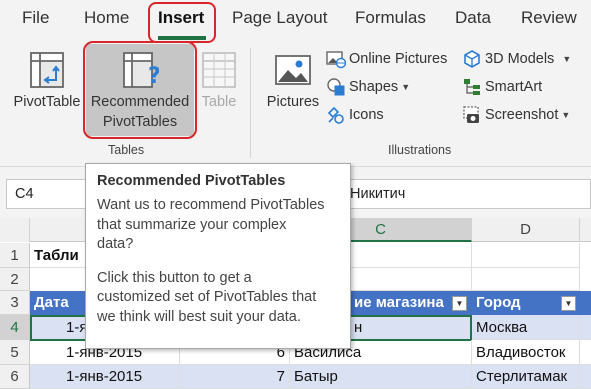 This screenshot has height=389, width=591. I want to click on online-pictures-button: Online Pictures, so click(386, 59).